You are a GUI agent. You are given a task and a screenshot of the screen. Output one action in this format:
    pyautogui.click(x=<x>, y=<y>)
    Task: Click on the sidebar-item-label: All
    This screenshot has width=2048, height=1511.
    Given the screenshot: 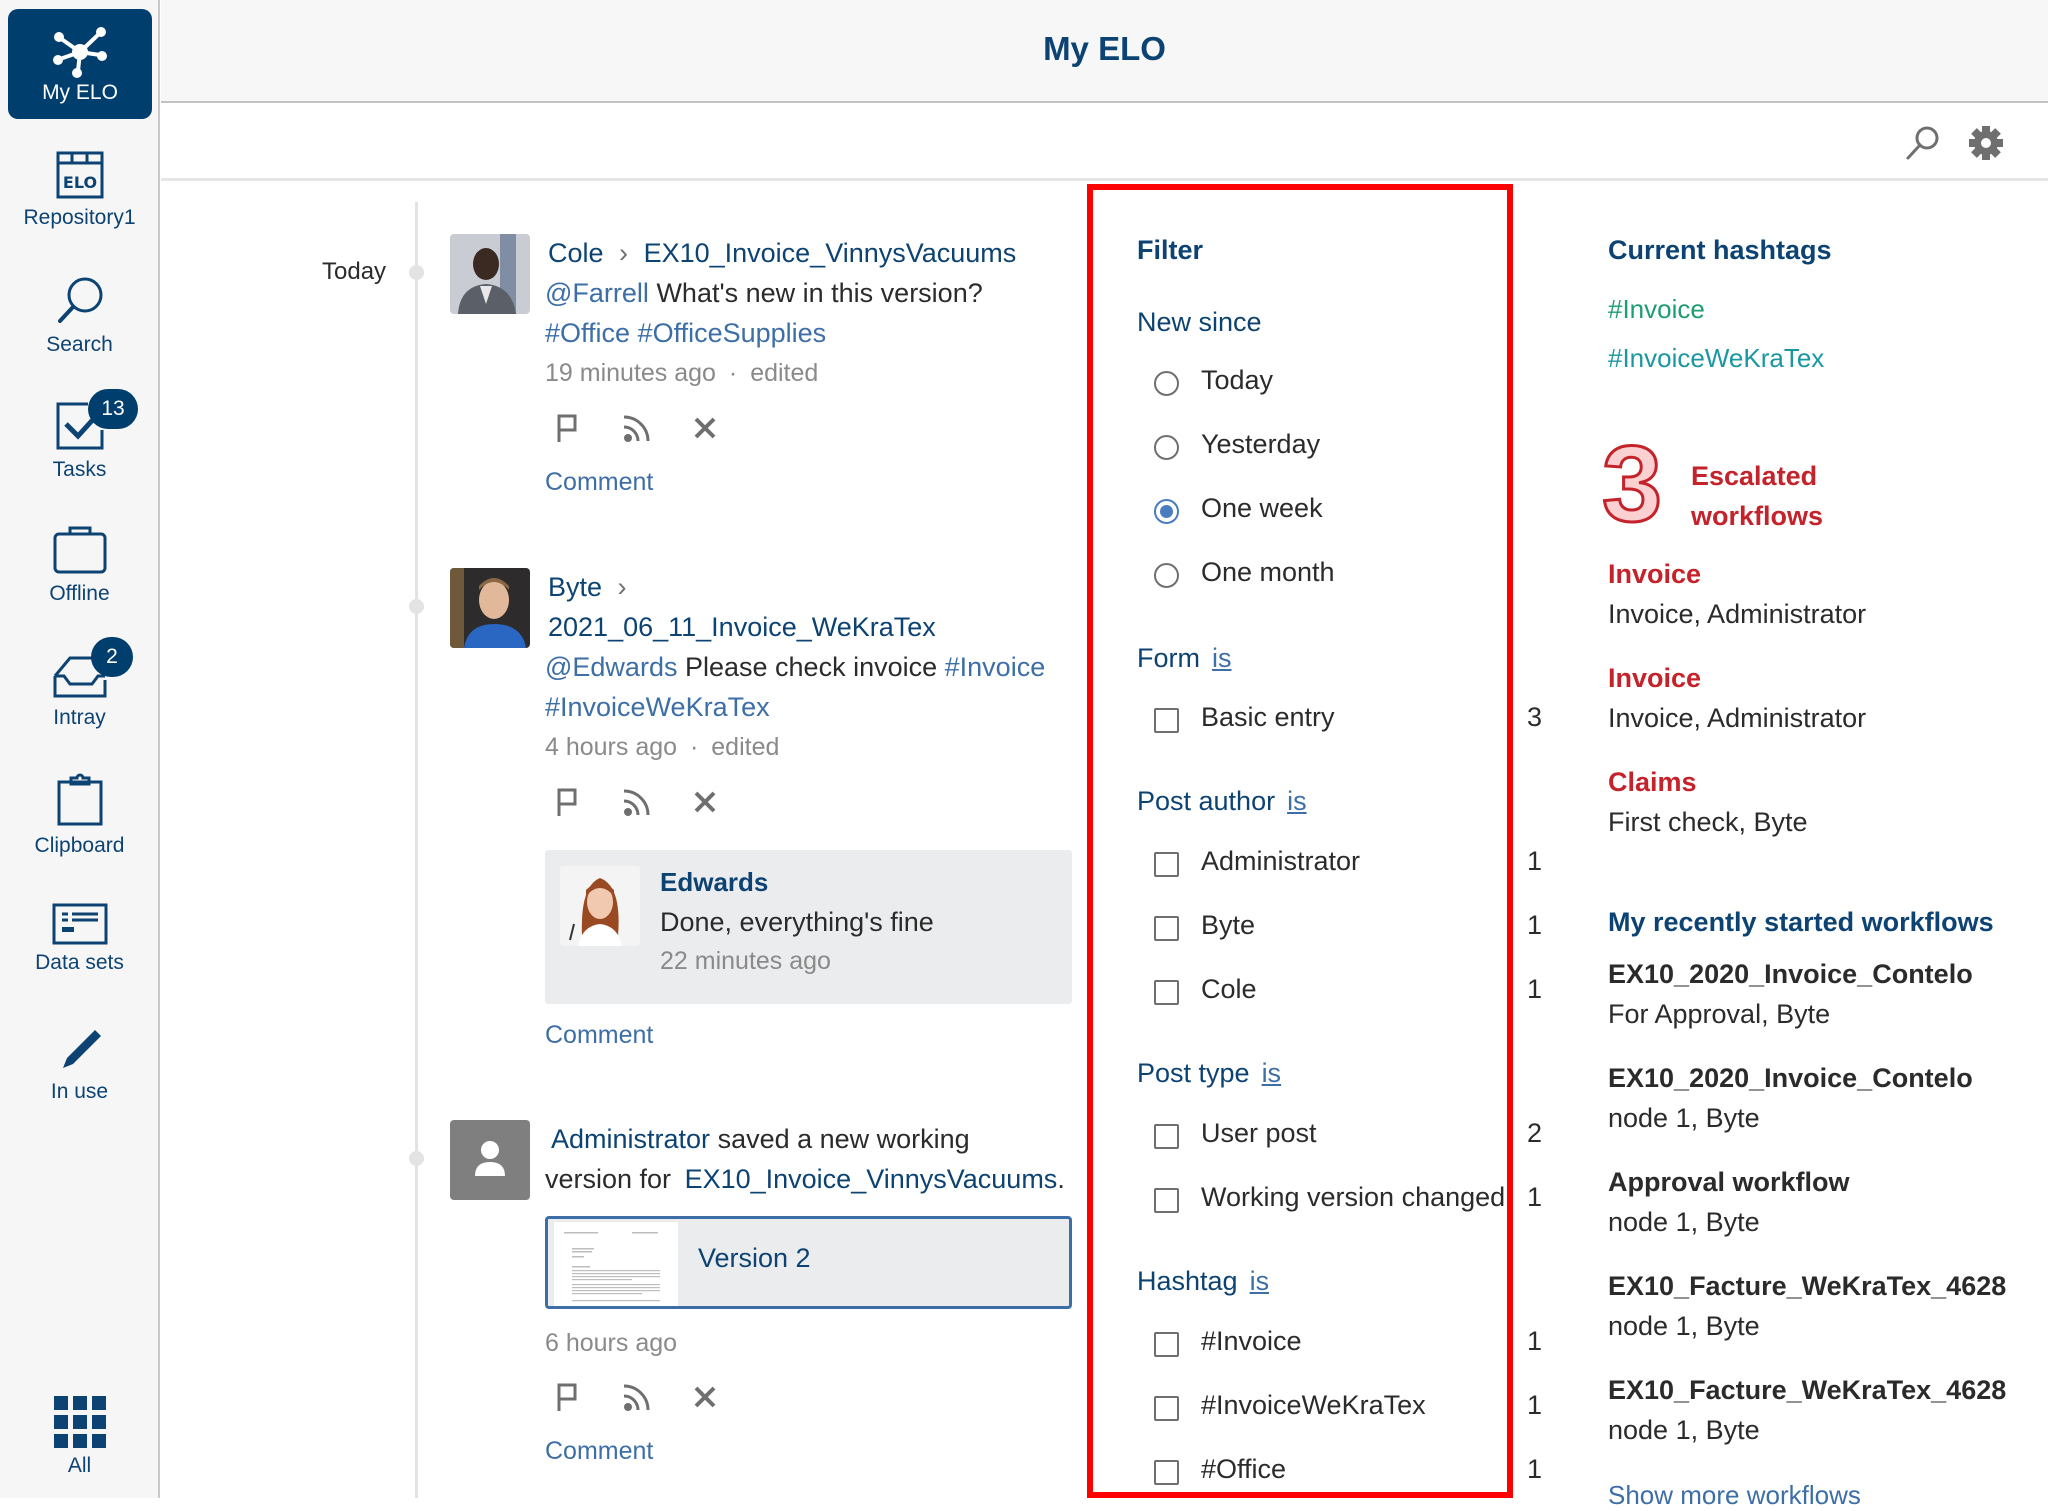 What is the action you would take?
    pyautogui.click(x=79, y=1465)
    